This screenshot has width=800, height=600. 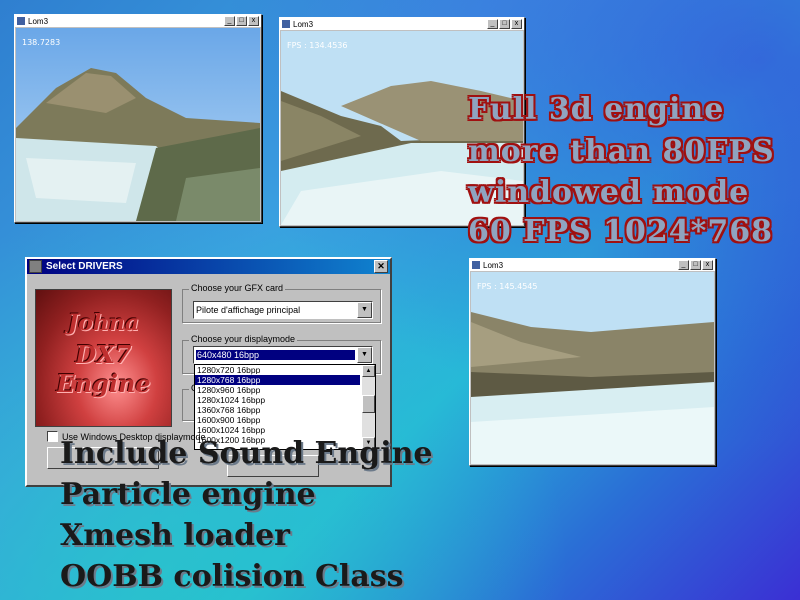 What do you see at coordinates (175, 535) in the screenshot?
I see `feature-line-3: Xmesh loader` at bounding box center [175, 535].